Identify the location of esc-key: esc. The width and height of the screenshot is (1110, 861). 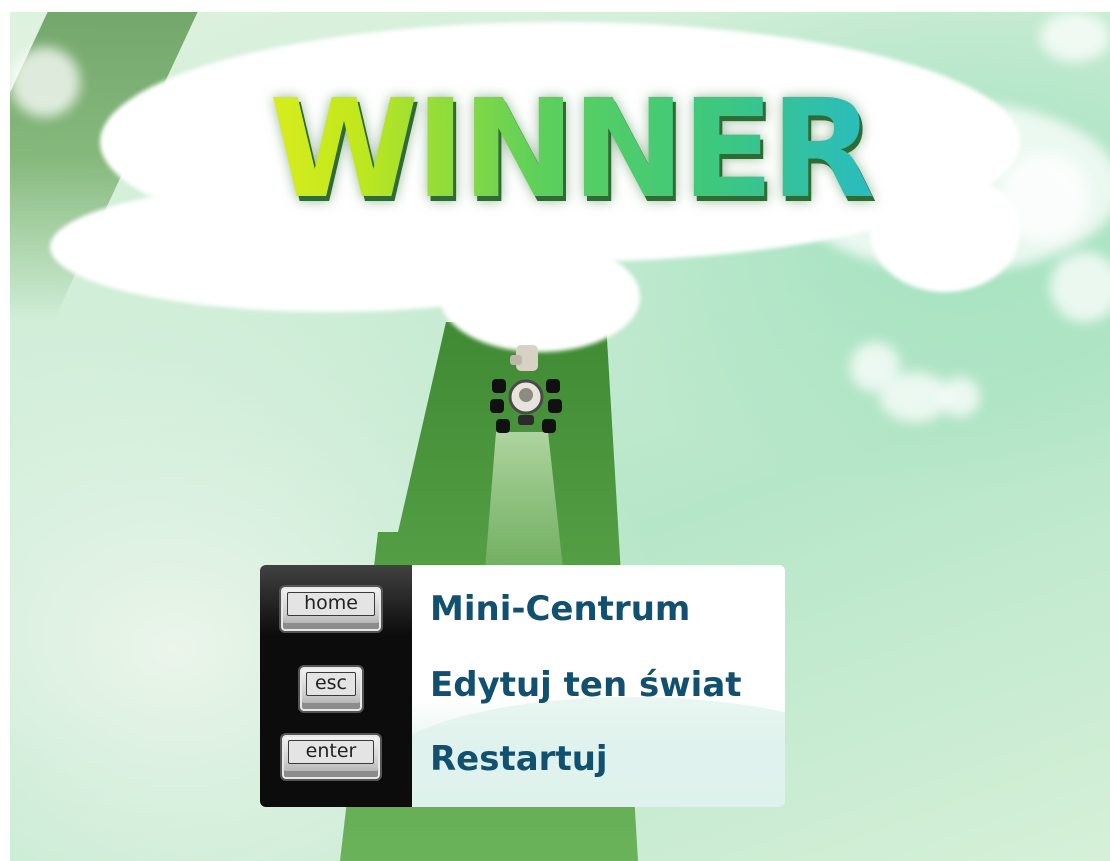
(331, 689).